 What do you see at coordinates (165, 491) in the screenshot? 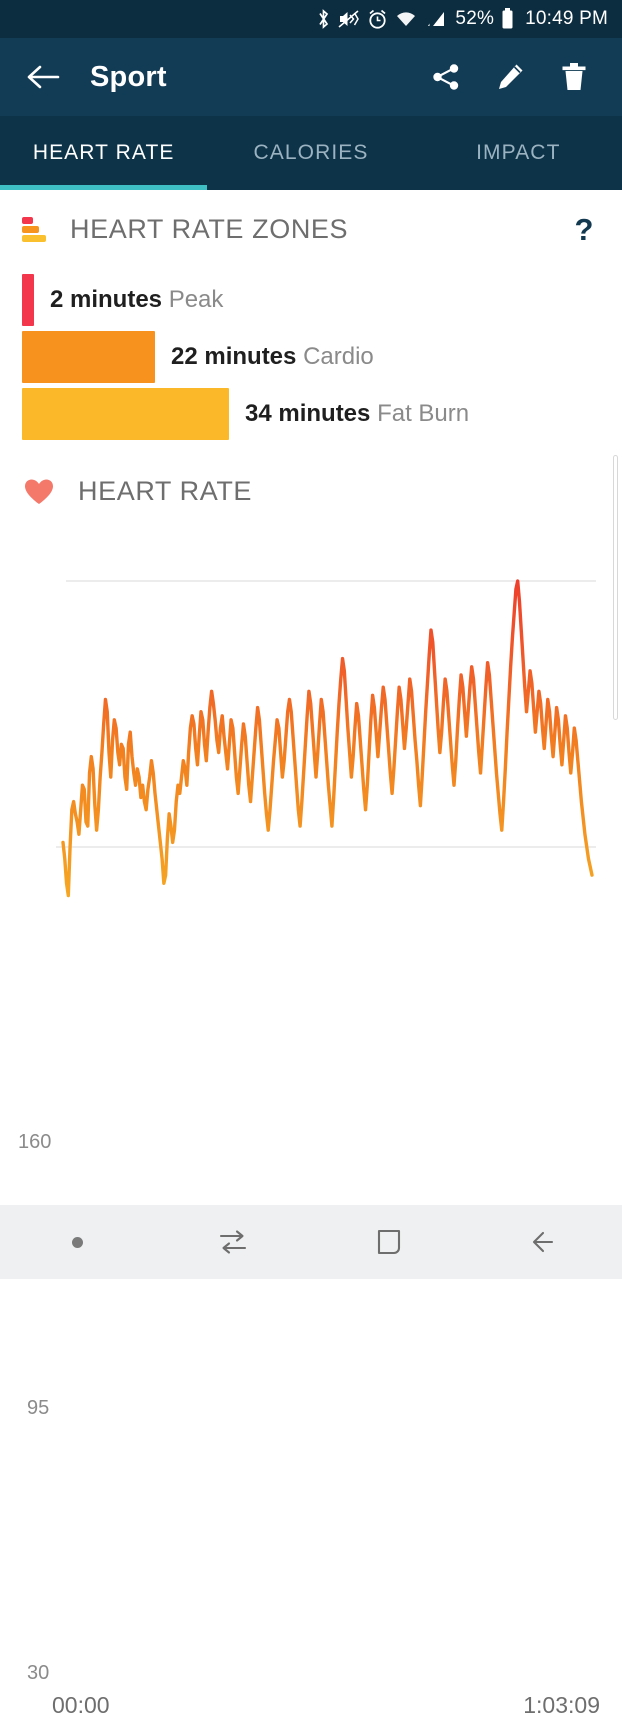
I see `heart-rate-section-title: HEART RATE` at bounding box center [165, 491].